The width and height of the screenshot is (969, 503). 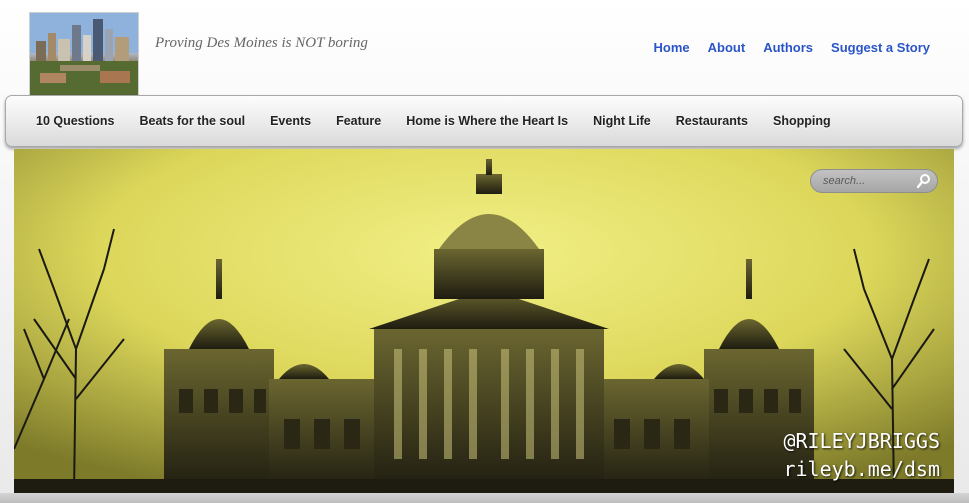 What do you see at coordinates (712, 121) in the screenshot?
I see `category-restaurants: Restaurants` at bounding box center [712, 121].